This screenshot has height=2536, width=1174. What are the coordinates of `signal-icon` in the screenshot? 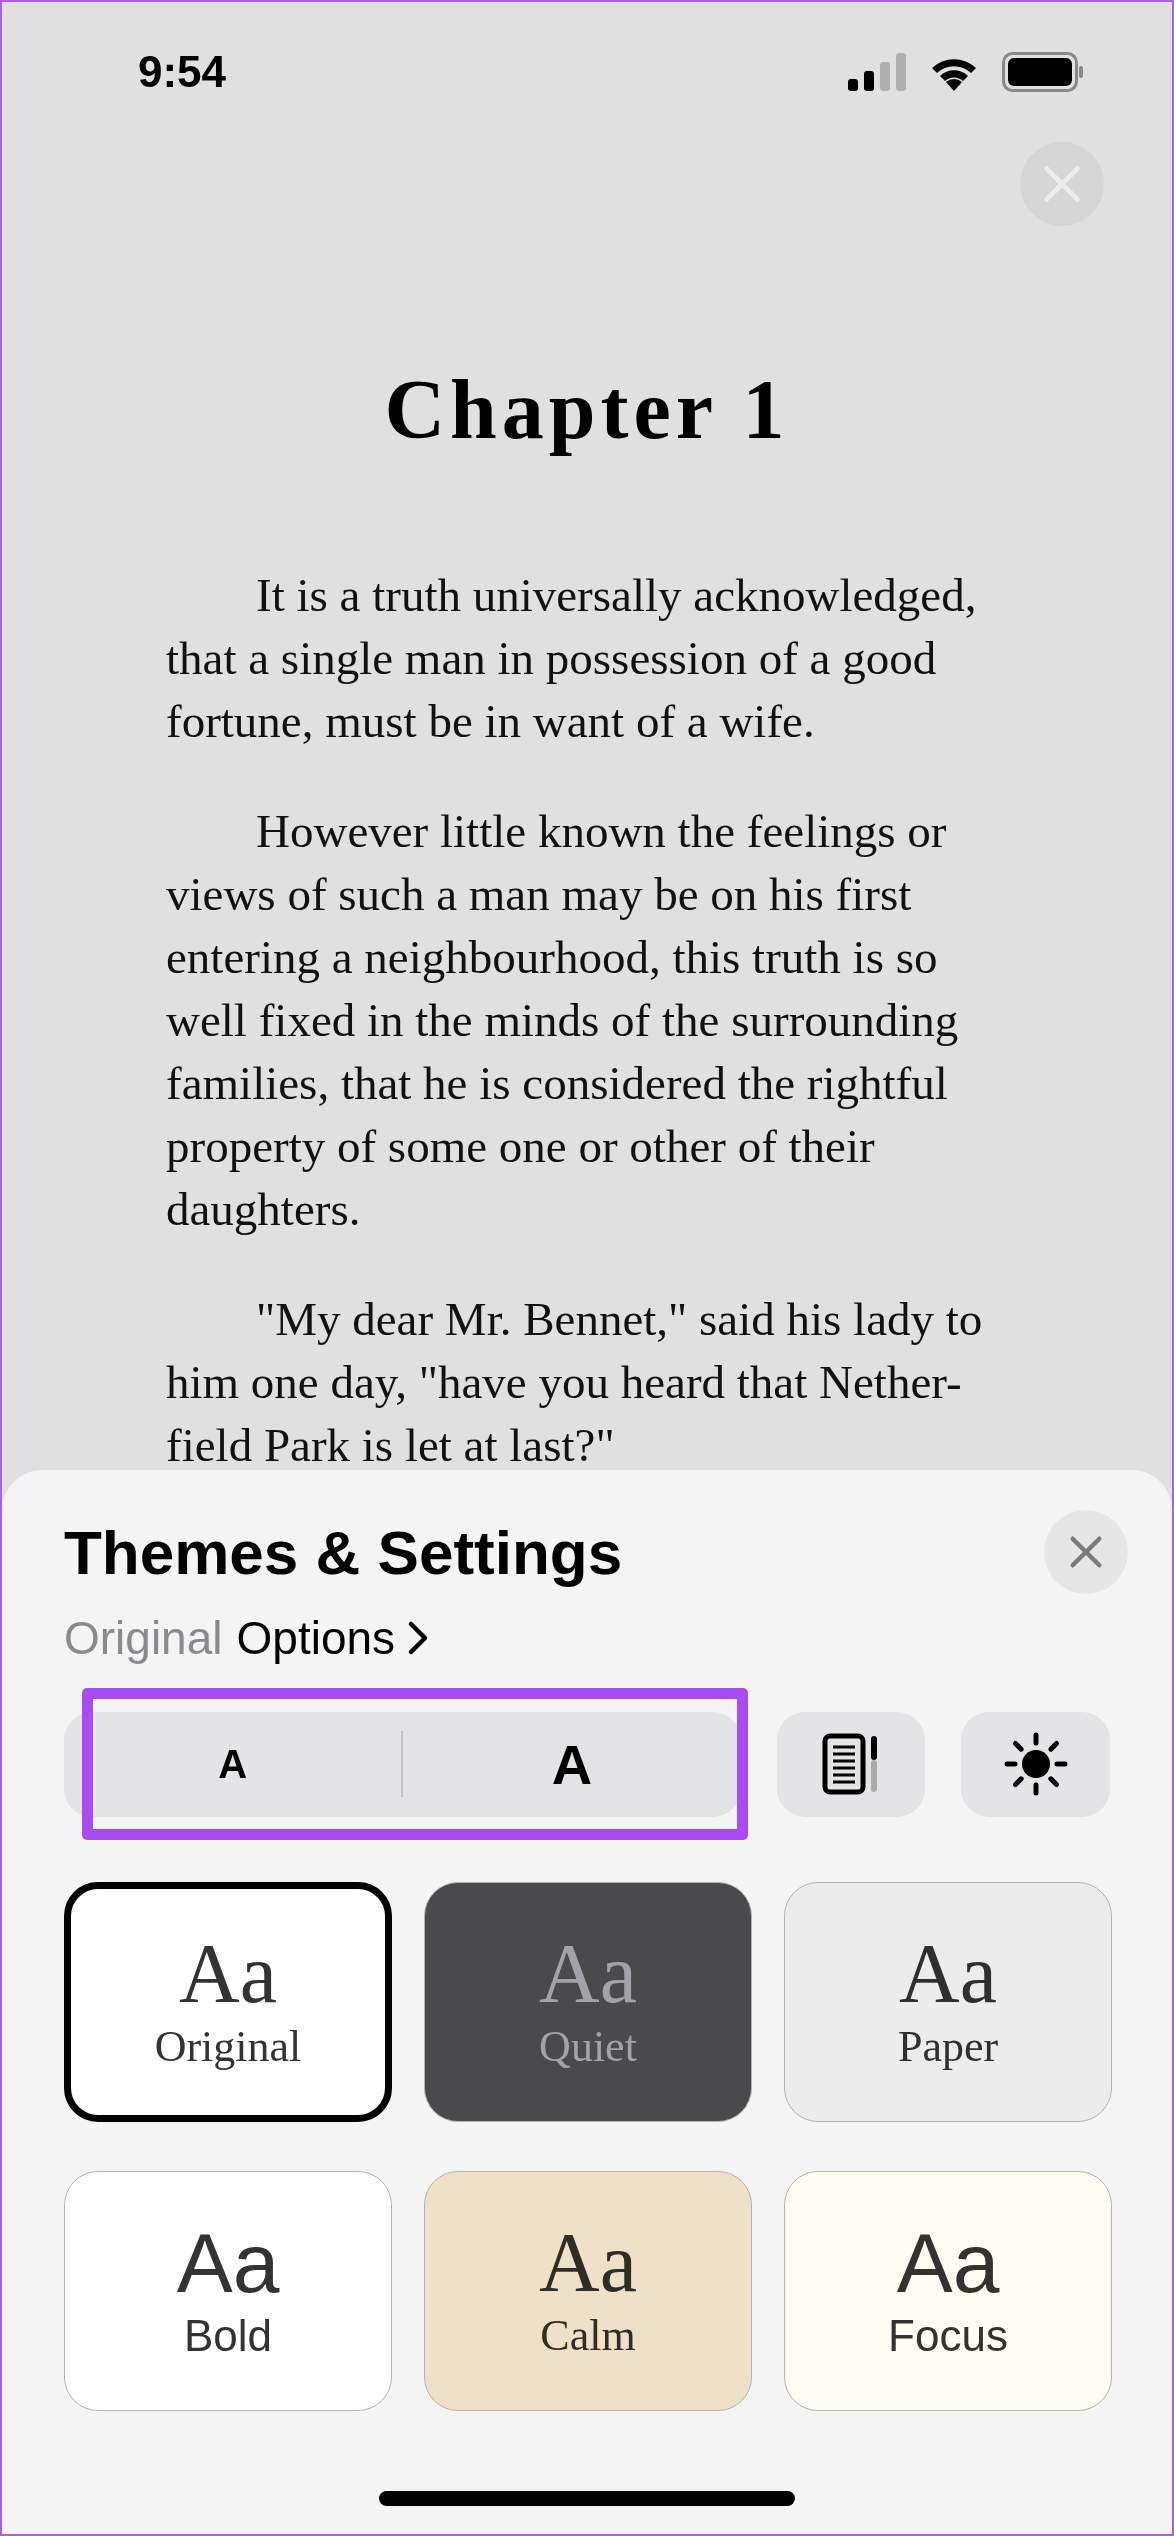 It's located at (877, 72).